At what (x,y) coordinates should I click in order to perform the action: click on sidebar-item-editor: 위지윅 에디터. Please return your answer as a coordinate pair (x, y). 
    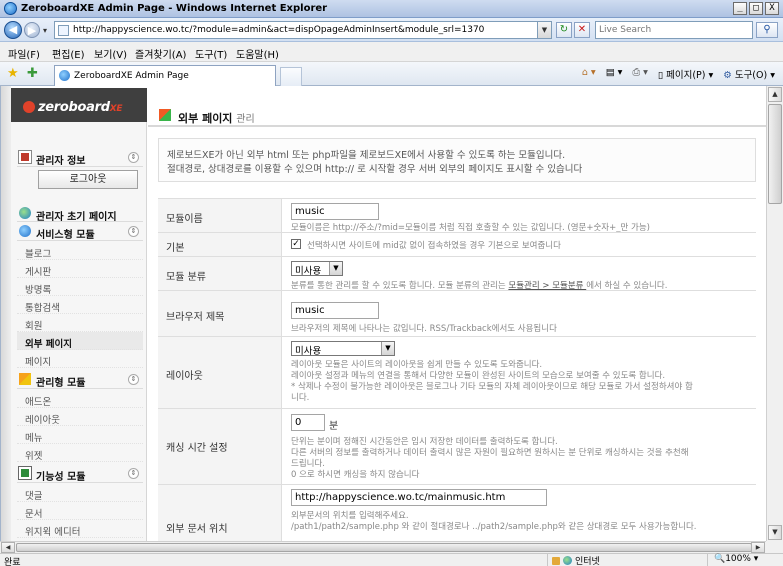
    Looking at the image, I should click on (80, 529).